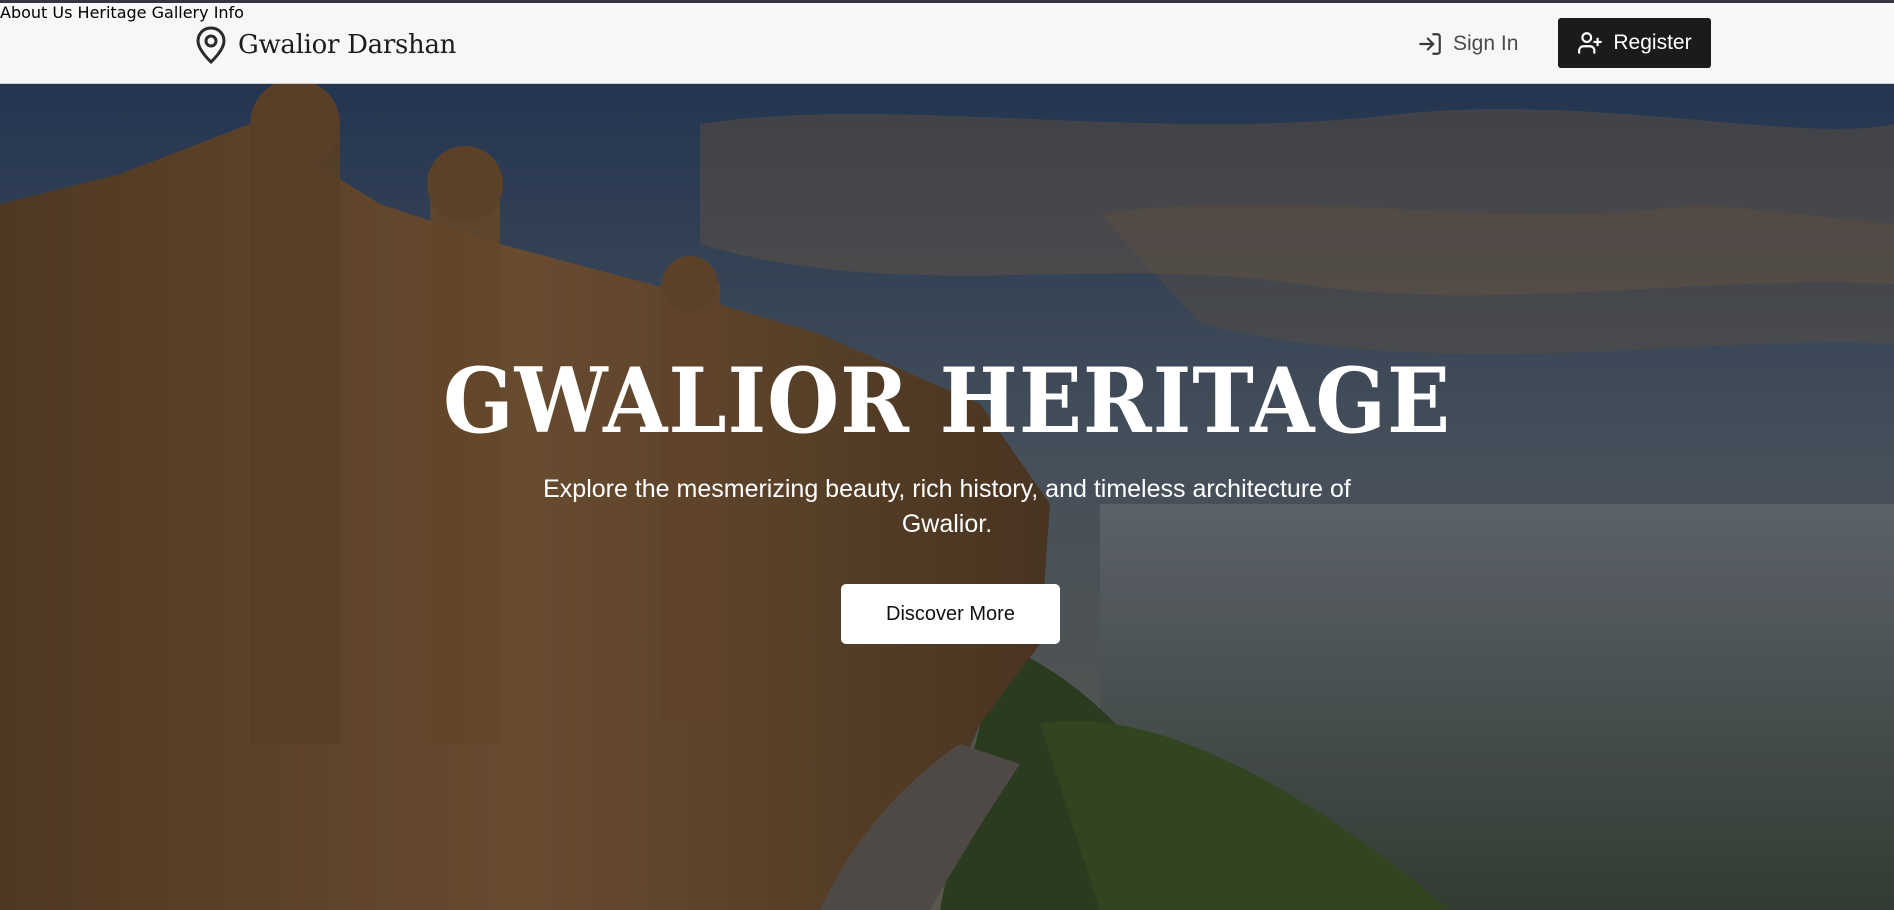 This screenshot has height=910, width=1894. Describe the element at coordinates (1430, 44) in the screenshot. I see `sign-in-icon` at that location.